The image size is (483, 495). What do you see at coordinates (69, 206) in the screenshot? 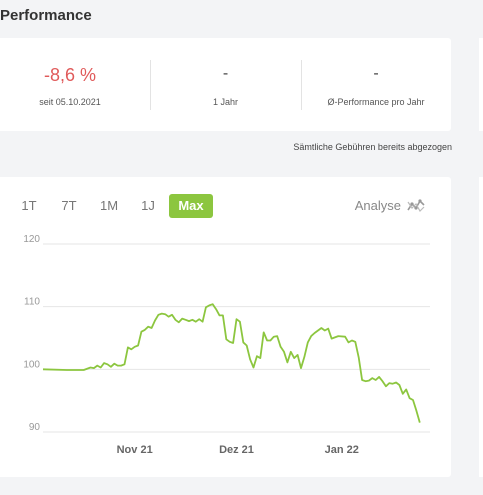
I see `range-tab-7t: 7T` at bounding box center [69, 206].